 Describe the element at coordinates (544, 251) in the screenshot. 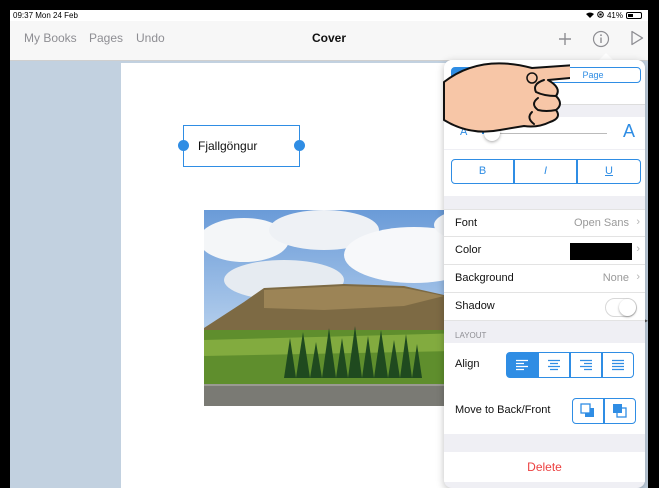

I see `color-row: Color ›` at that location.